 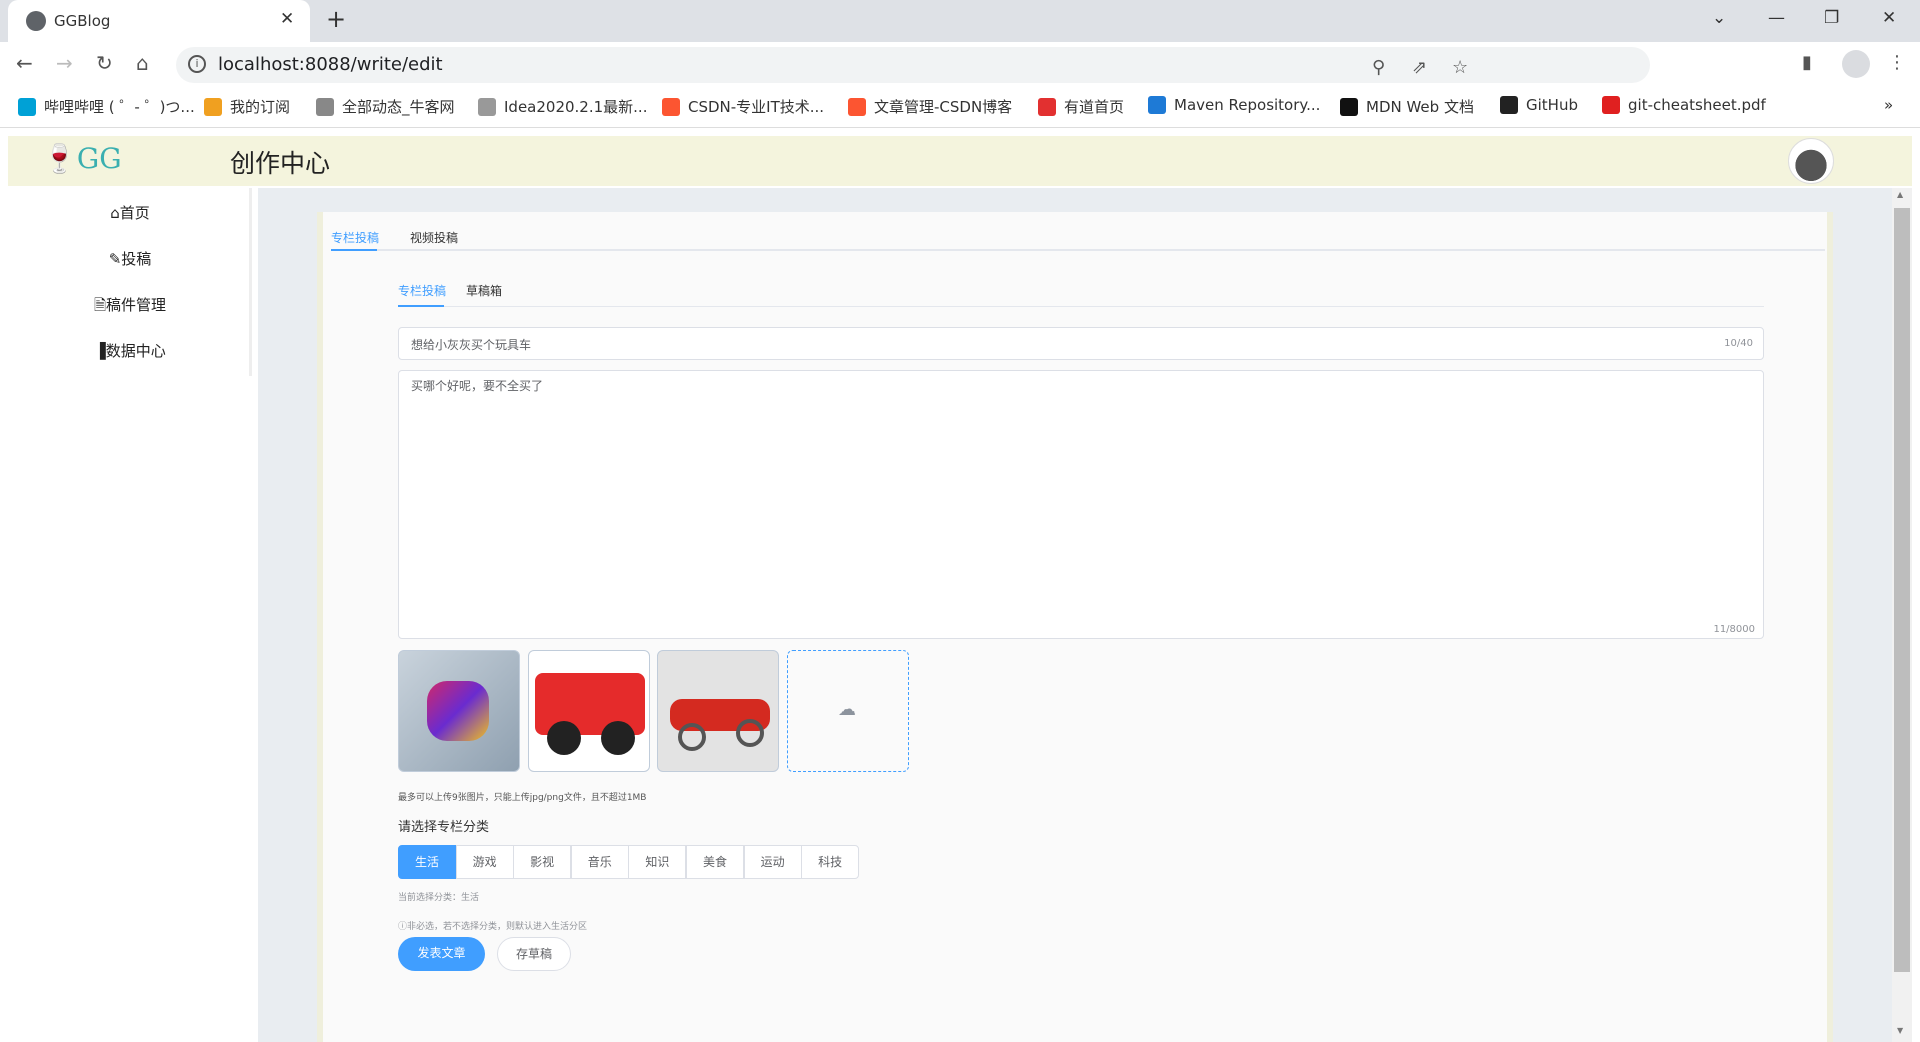 I want to click on sidebar-item-label: 投稿, so click(x=136, y=259).